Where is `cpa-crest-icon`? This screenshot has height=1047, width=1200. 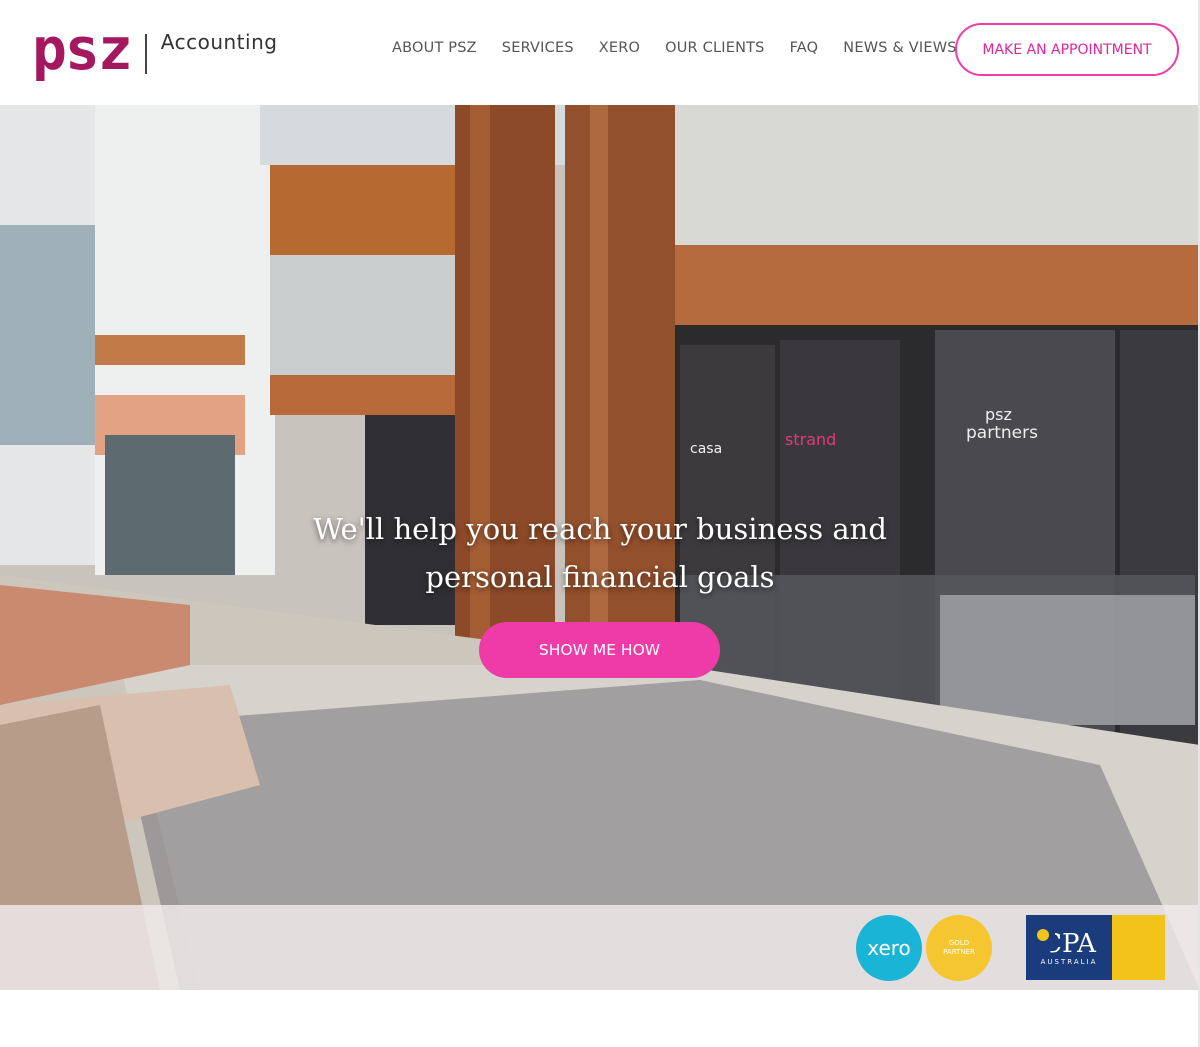
cpa-crest-icon is located at coordinates (1098, 947).